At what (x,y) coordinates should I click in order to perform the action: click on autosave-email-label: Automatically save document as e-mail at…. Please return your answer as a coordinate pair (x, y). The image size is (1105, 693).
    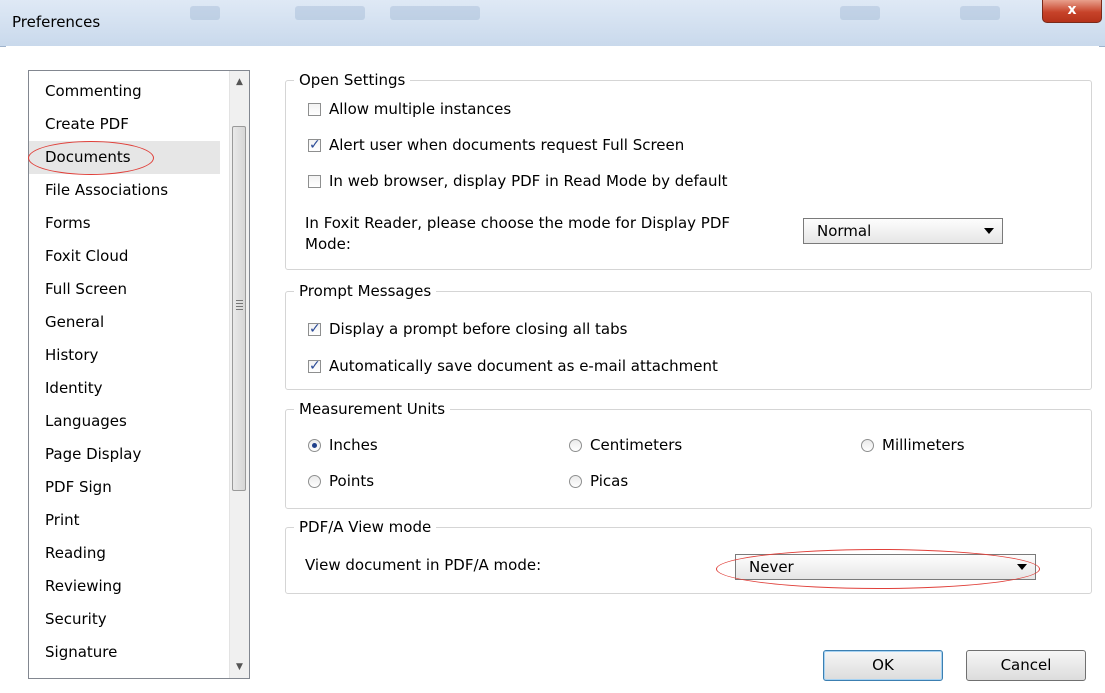
    Looking at the image, I should click on (523, 366).